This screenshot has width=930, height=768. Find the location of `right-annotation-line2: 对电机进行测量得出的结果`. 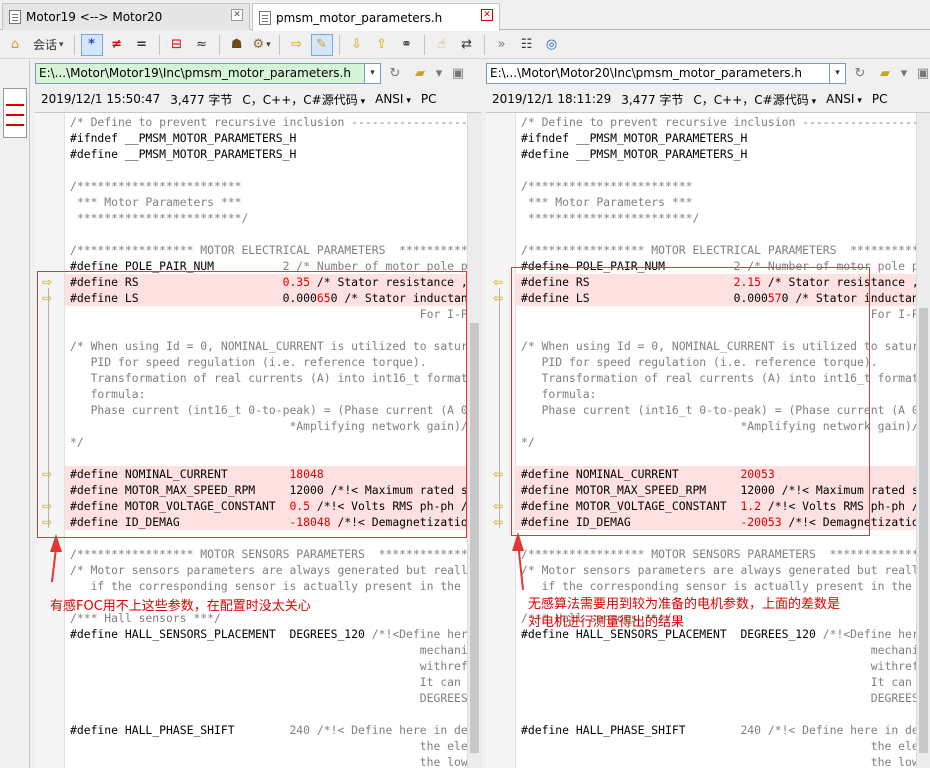

right-annotation-line2: 对电机进行测量得出的结果 is located at coordinates (606, 622).